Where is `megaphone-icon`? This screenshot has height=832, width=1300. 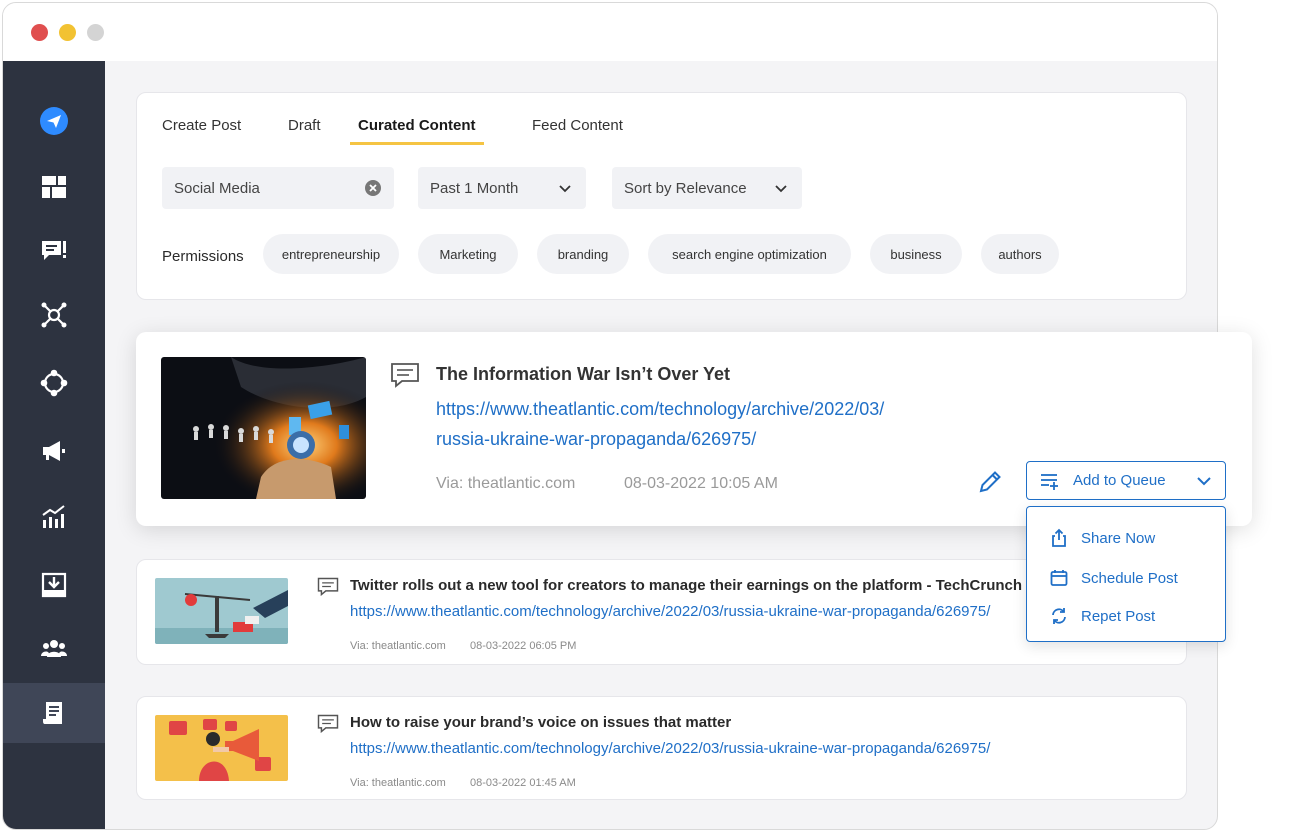
megaphone-icon is located at coordinates (54, 451).